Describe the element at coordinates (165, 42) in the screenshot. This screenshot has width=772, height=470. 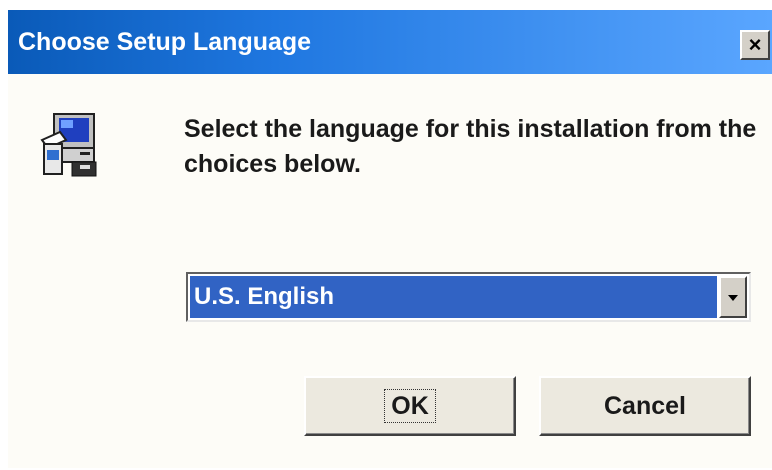
I see `window-title: Choose Setup Language` at that location.